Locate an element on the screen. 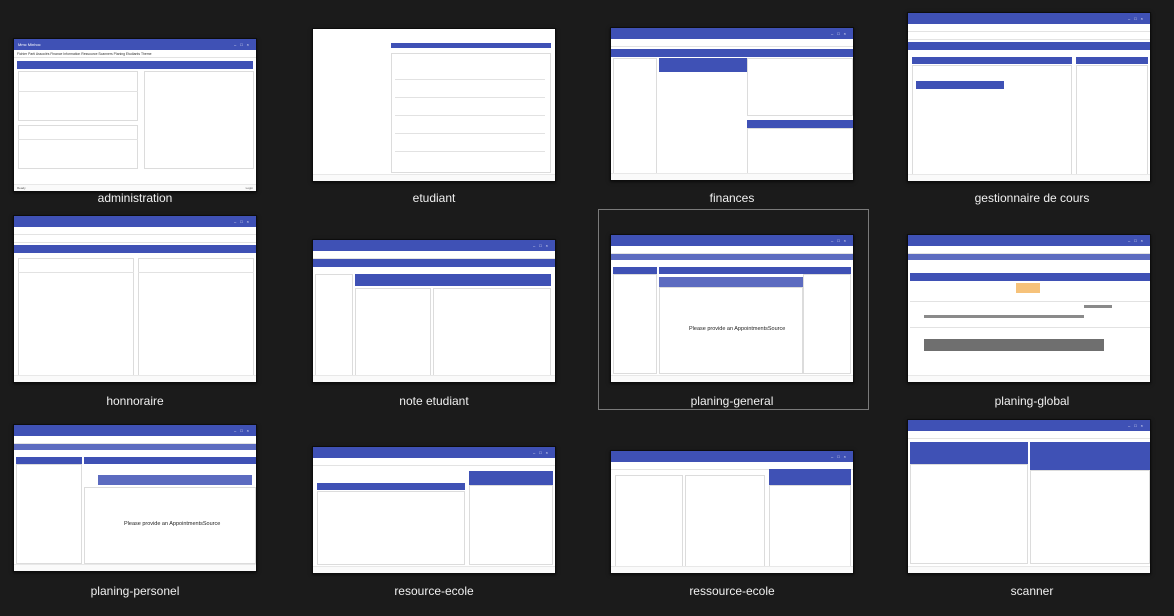  caption-note-etudiant: note etudiant is located at coordinates (434, 401).